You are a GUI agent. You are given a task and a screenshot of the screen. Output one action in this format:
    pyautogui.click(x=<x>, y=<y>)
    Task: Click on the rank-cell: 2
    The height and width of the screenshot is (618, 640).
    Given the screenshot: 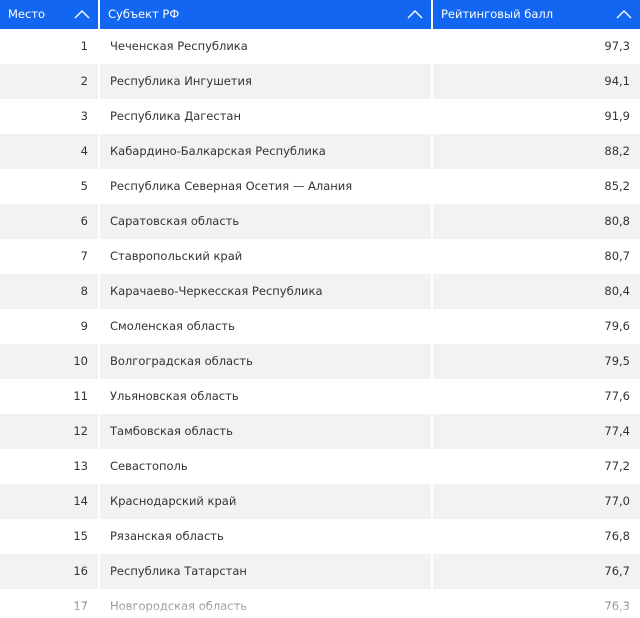 What is the action you would take?
    pyautogui.click(x=50, y=81)
    